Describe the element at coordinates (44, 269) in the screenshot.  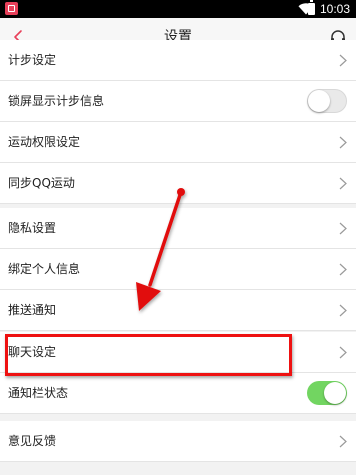
I see `row-label: 绑定个人信息` at that location.